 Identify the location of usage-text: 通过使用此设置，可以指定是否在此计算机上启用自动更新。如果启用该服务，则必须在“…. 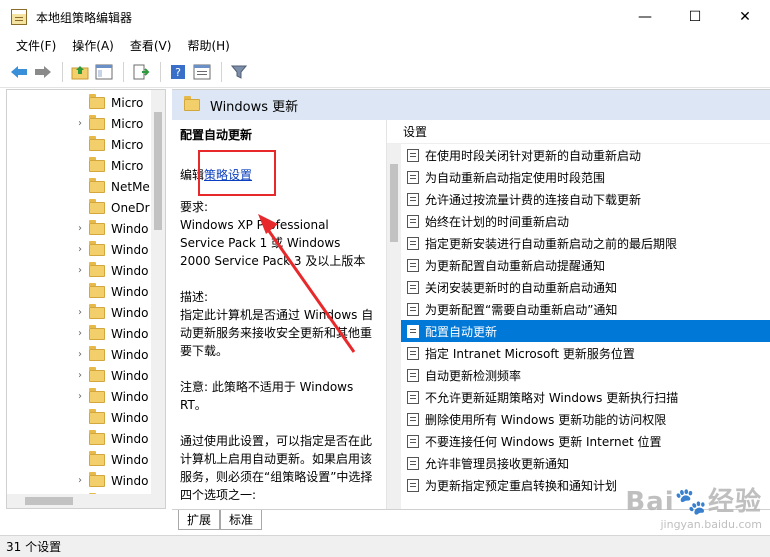
(276, 468).